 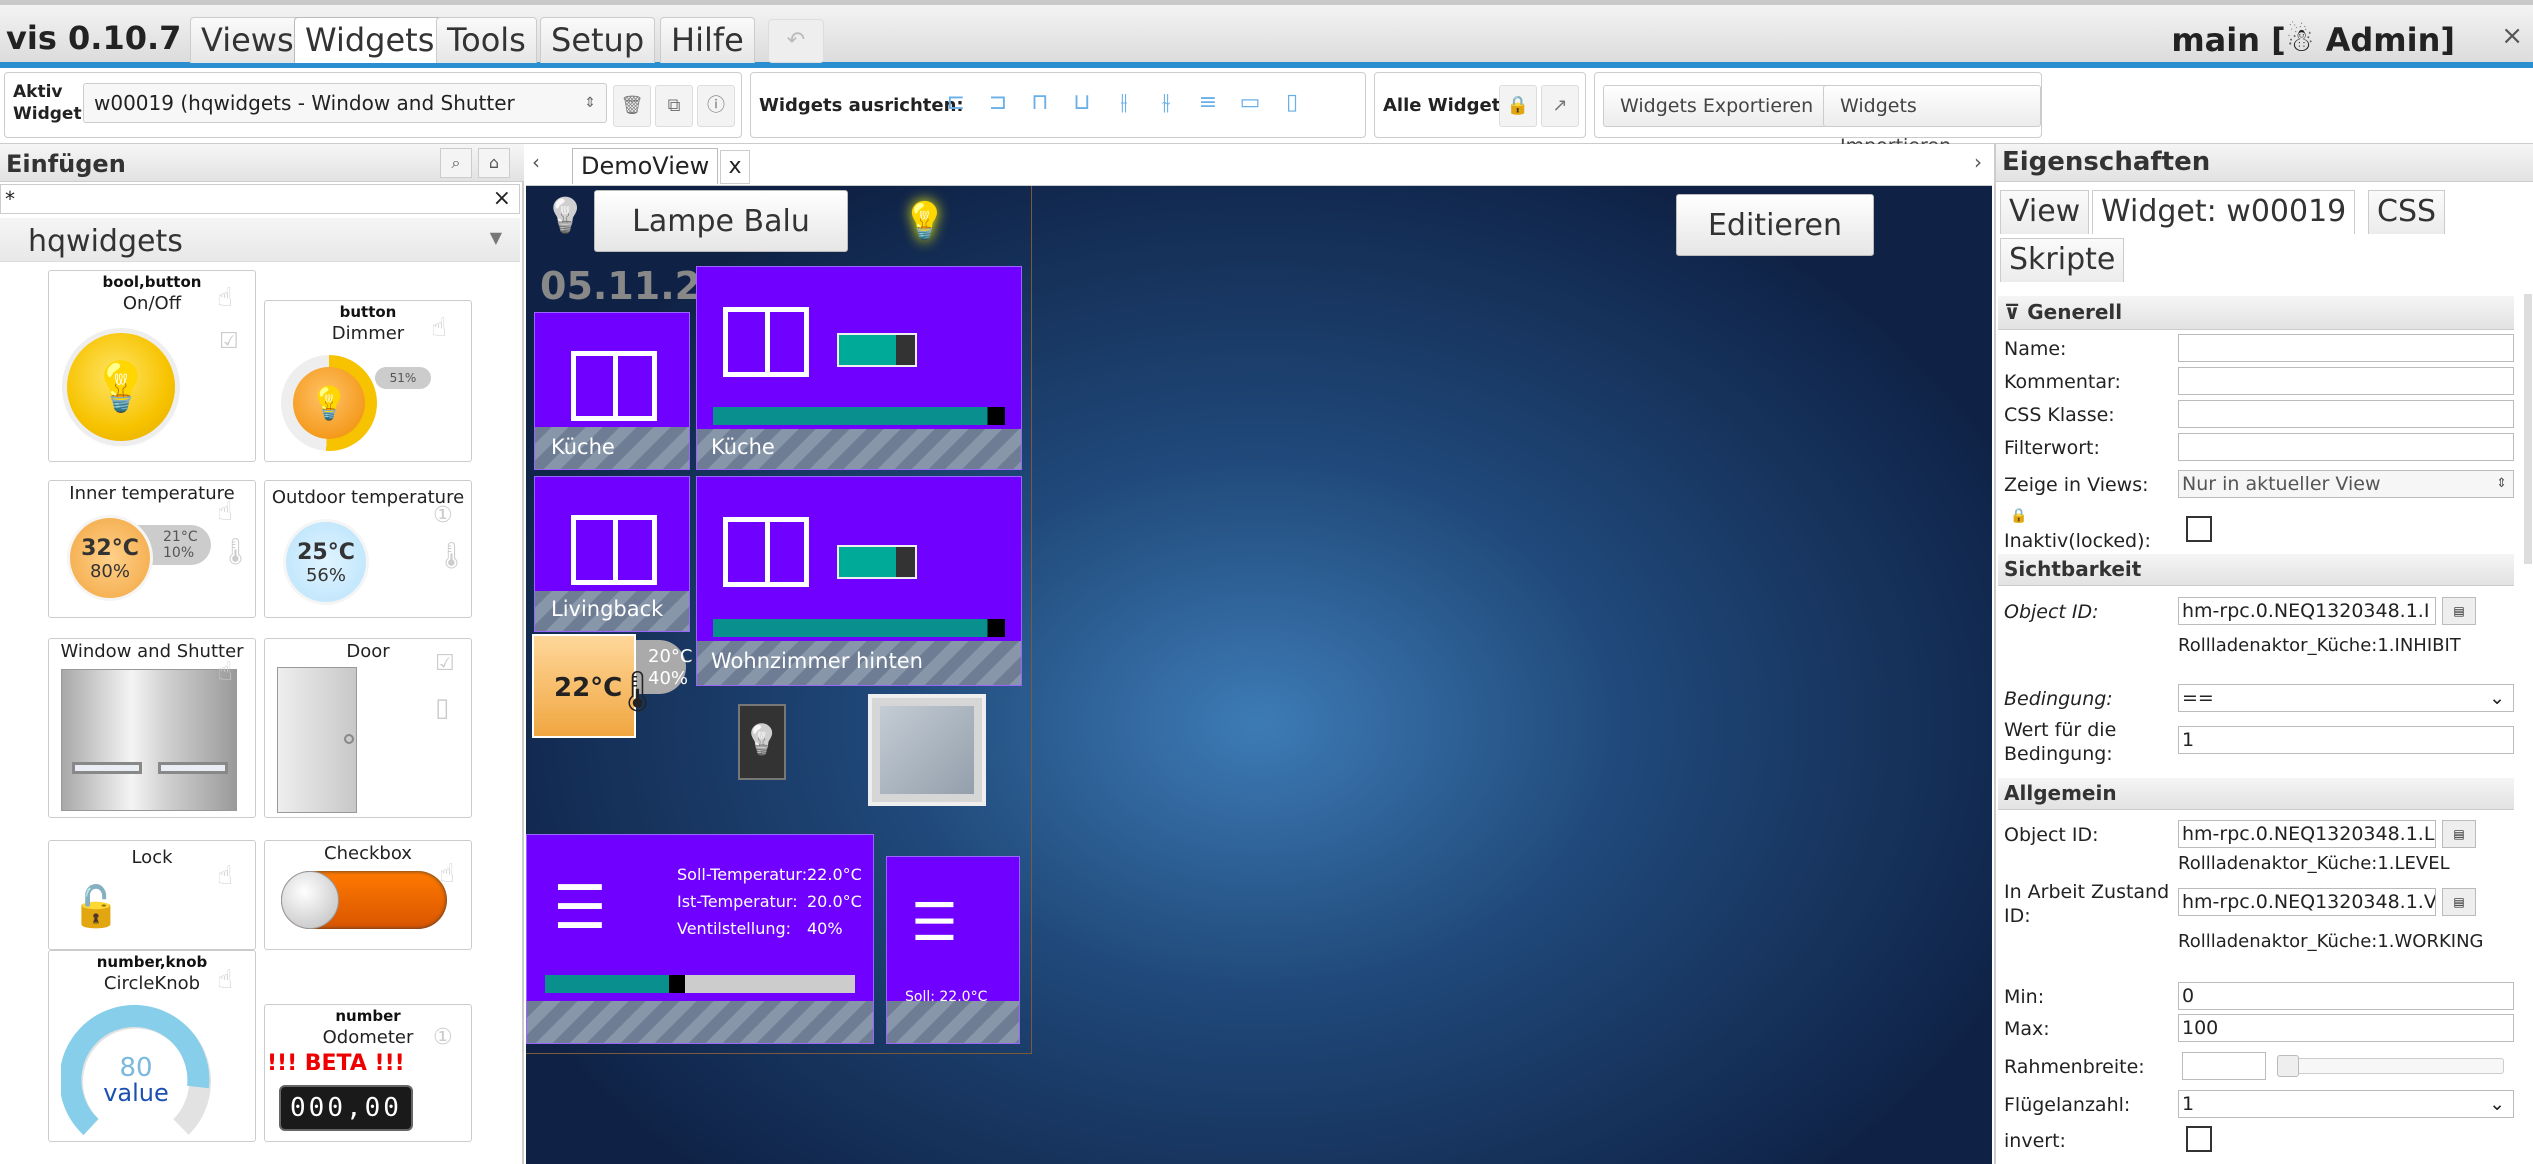 I want to click on input-in-arbeit: hm-rpc.0.NEQ1320348.1.V, so click(x=2307, y=902).